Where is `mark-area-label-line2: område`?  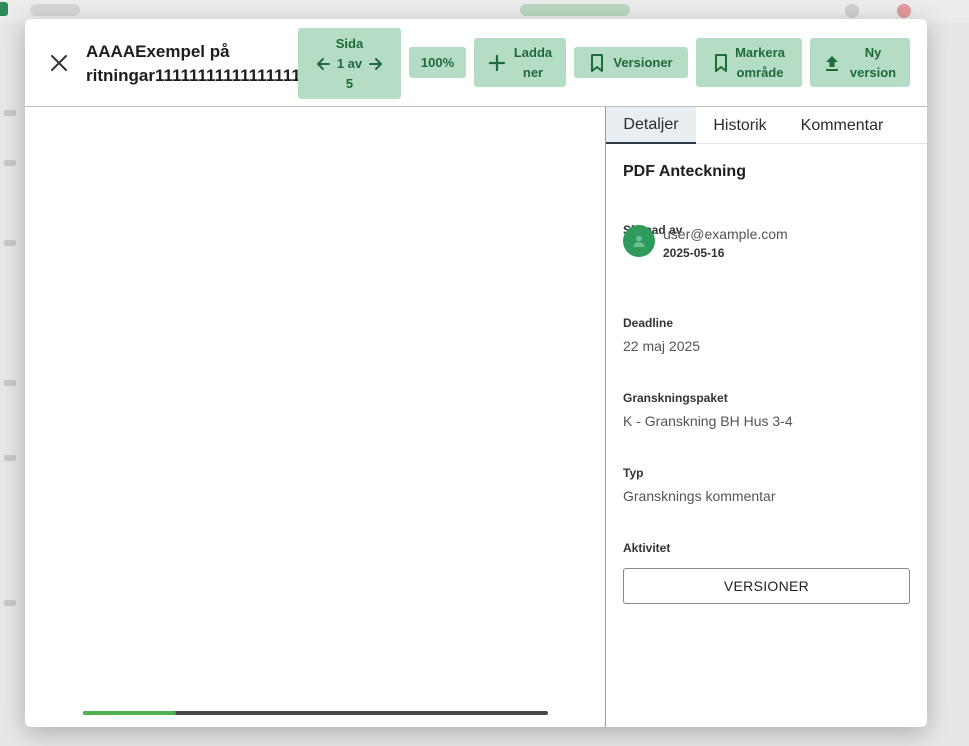 mark-area-label-line2: område is located at coordinates (760, 72).